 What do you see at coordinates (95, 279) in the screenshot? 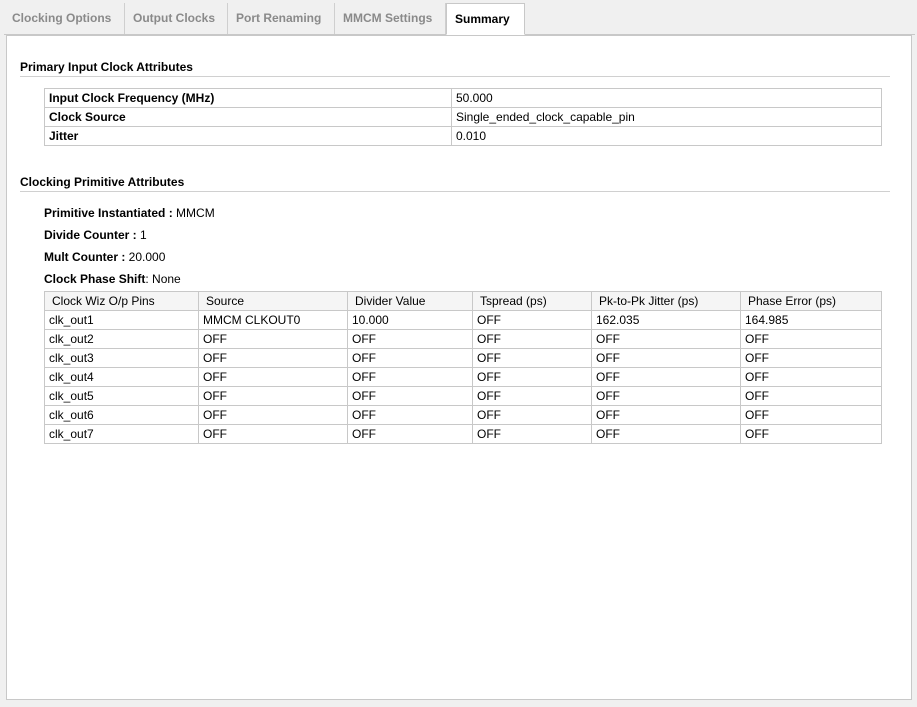
I see `clock-phase-shift-label: Clock Phase Shift` at bounding box center [95, 279].